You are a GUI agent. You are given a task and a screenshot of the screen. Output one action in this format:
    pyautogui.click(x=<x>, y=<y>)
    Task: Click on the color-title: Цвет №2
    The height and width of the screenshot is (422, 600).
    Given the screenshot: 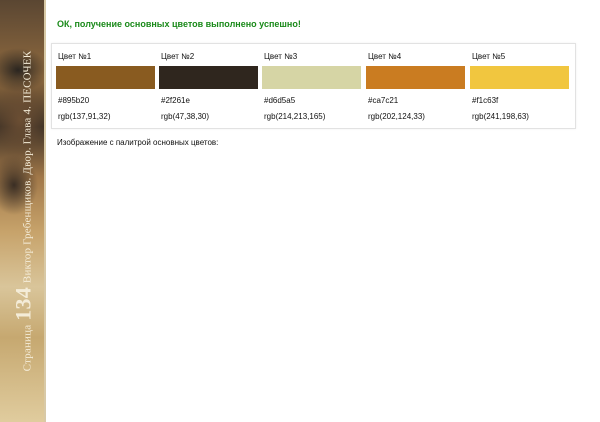 What is the action you would take?
    pyautogui.click(x=178, y=56)
    